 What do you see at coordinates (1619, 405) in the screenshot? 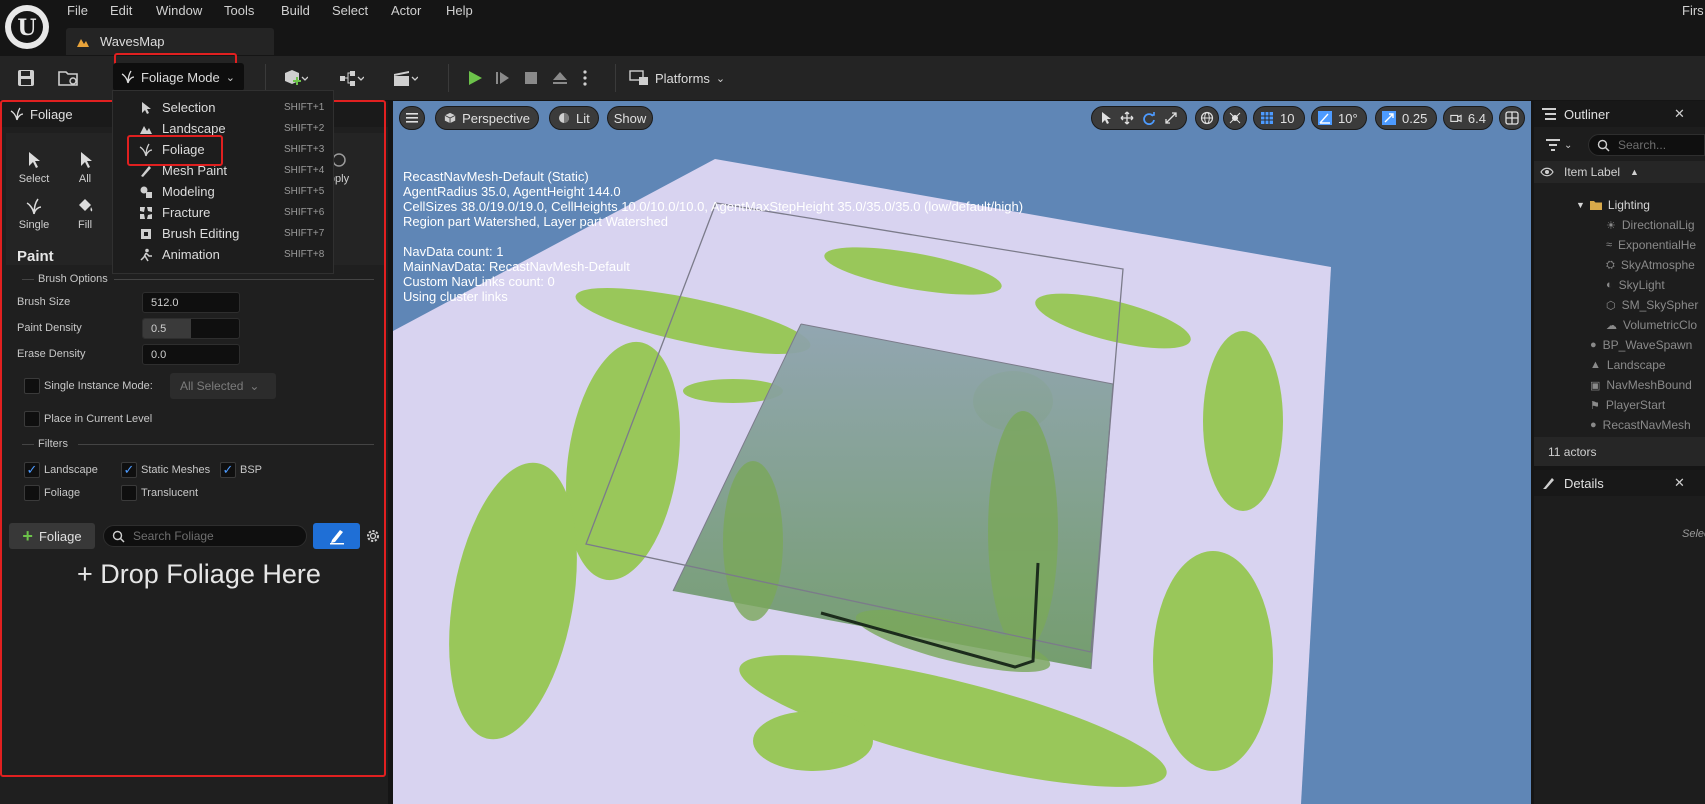
I see `outliner-item: ⚑ PlayerStart` at bounding box center [1619, 405].